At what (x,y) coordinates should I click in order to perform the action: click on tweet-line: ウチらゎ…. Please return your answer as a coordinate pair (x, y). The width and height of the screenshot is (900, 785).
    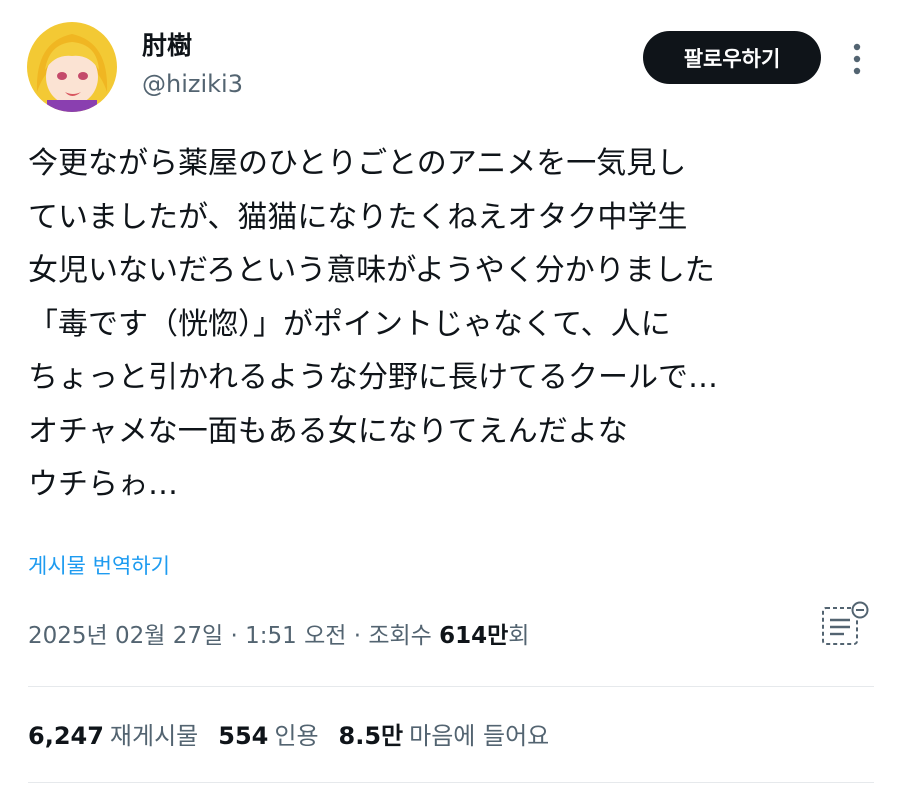
    Looking at the image, I should click on (103, 484).